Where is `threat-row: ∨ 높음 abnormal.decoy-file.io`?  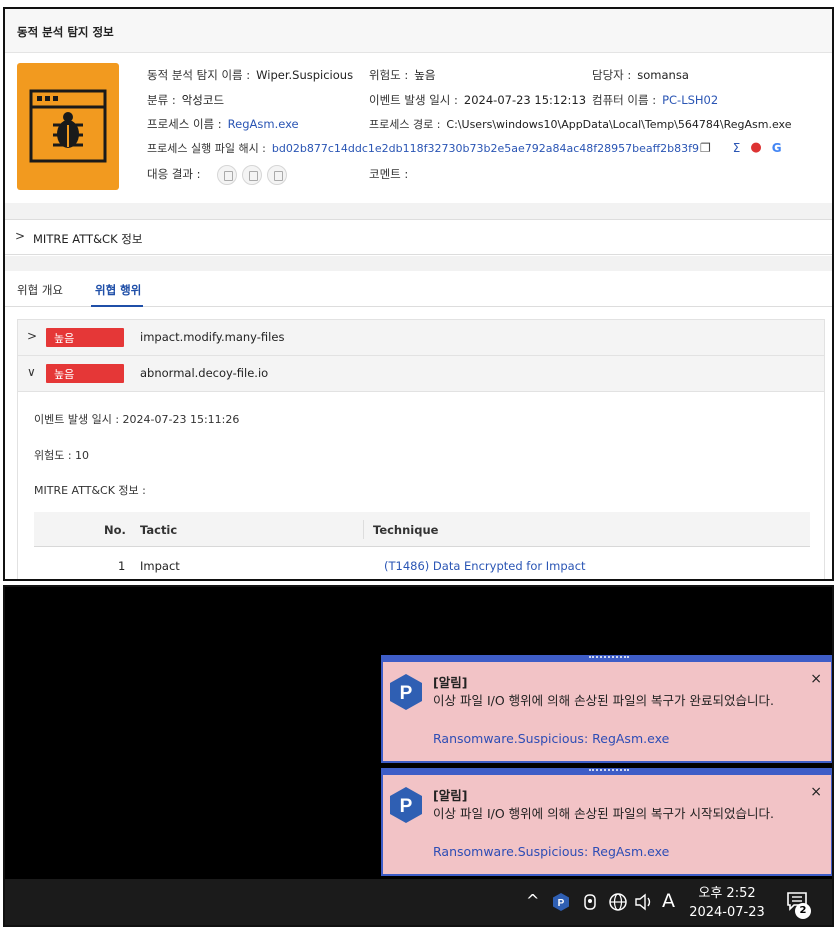 threat-row: ∨ 높음 abnormal.decoy-file.io is located at coordinates (421, 374).